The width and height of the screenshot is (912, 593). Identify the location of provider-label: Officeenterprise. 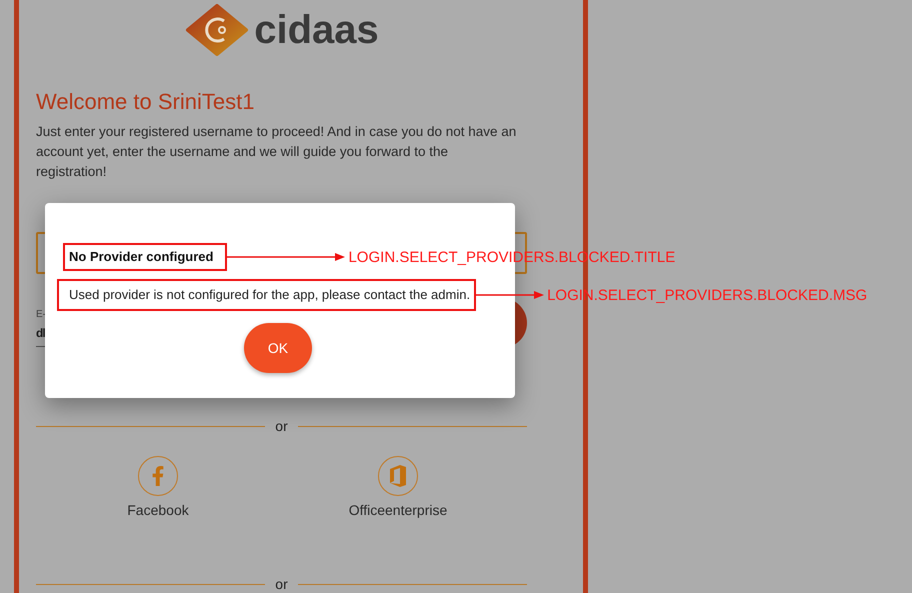
(398, 510).